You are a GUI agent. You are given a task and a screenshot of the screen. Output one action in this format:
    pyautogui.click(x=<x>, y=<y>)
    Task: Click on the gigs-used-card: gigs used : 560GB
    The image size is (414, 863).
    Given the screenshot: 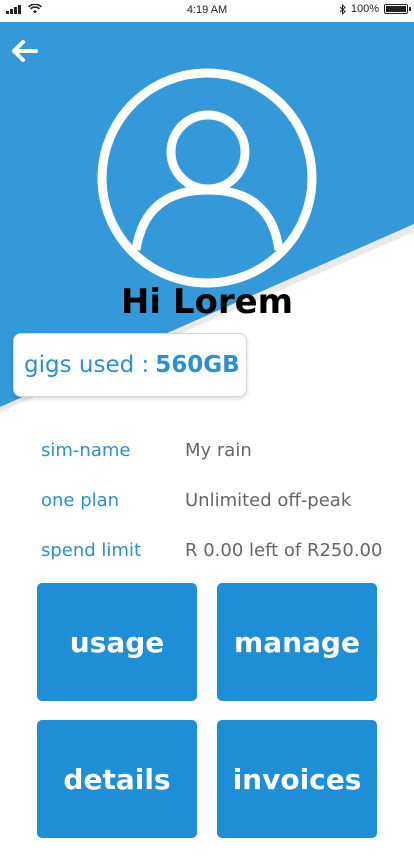 What is the action you would take?
    pyautogui.click(x=130, y=365)
    